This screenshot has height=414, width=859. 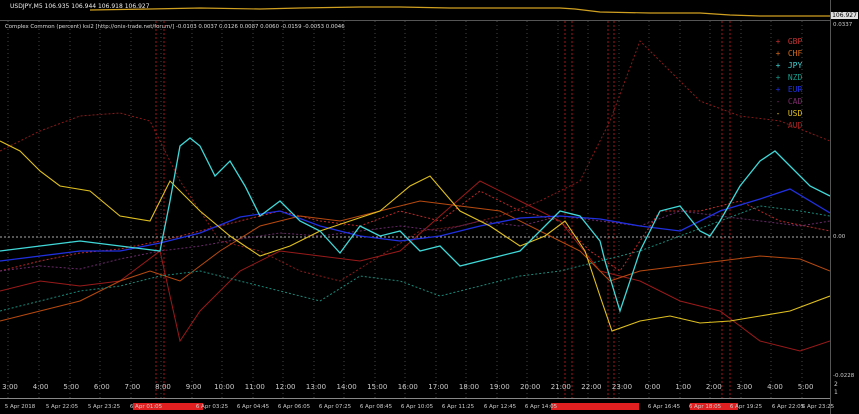 What do you see at coordinates (830, 207) in the screenshot?
I see `scale-divider` at bounding box center [830, 207].